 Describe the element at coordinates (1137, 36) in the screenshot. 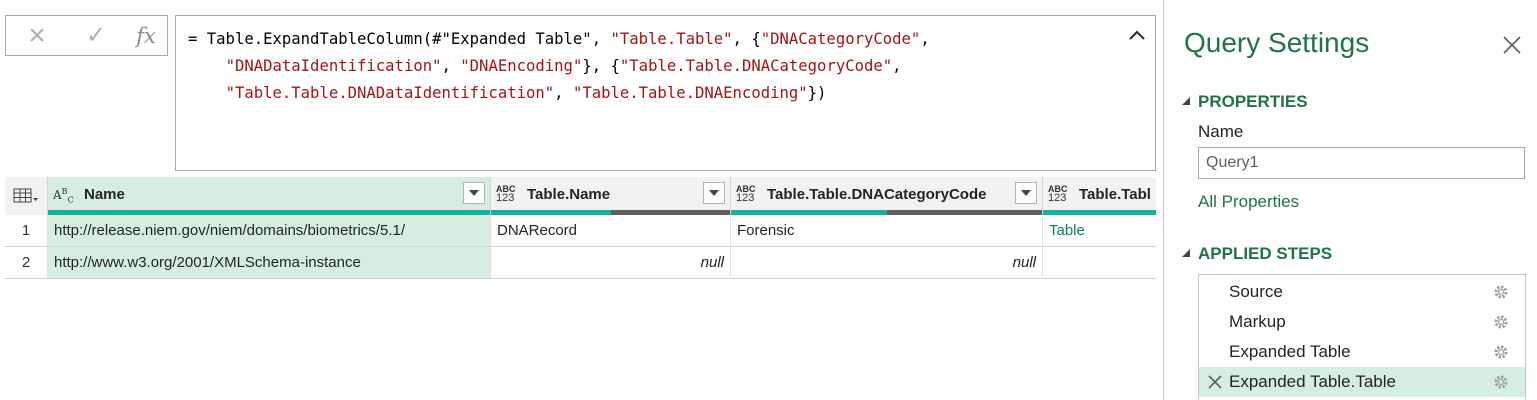

I see `chevron-up-icon` at that location.